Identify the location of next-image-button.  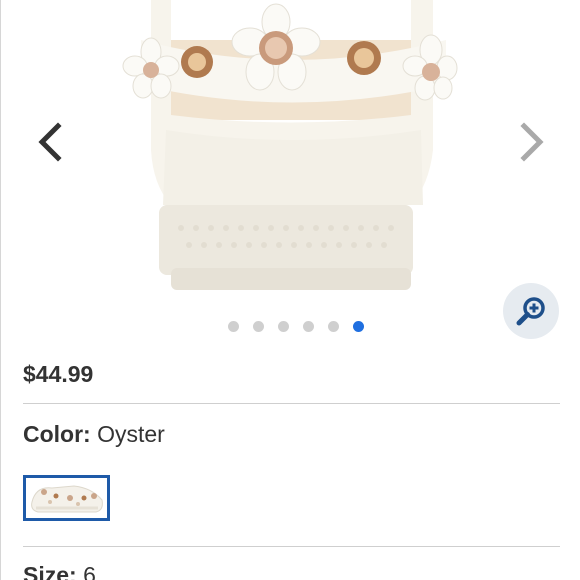
(531, 142).